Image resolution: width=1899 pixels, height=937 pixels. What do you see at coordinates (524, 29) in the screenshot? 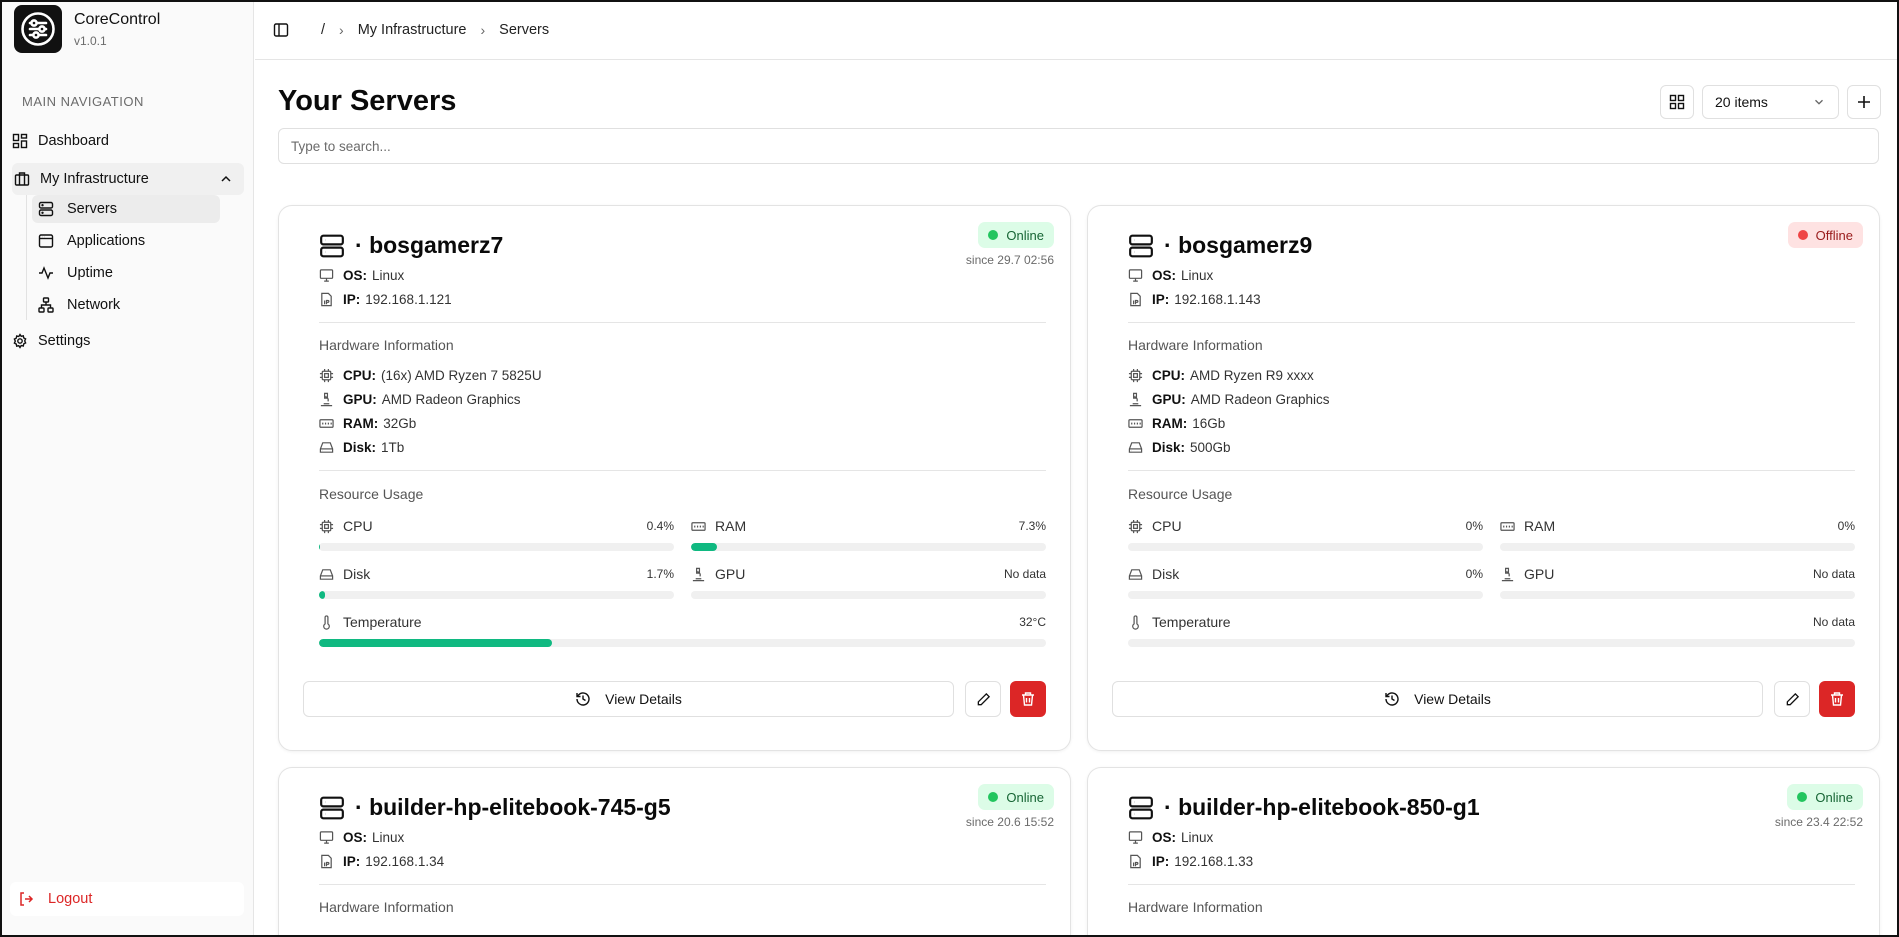
I see `breadcrumb-servers: Servers` at bounding box center [524, 29].